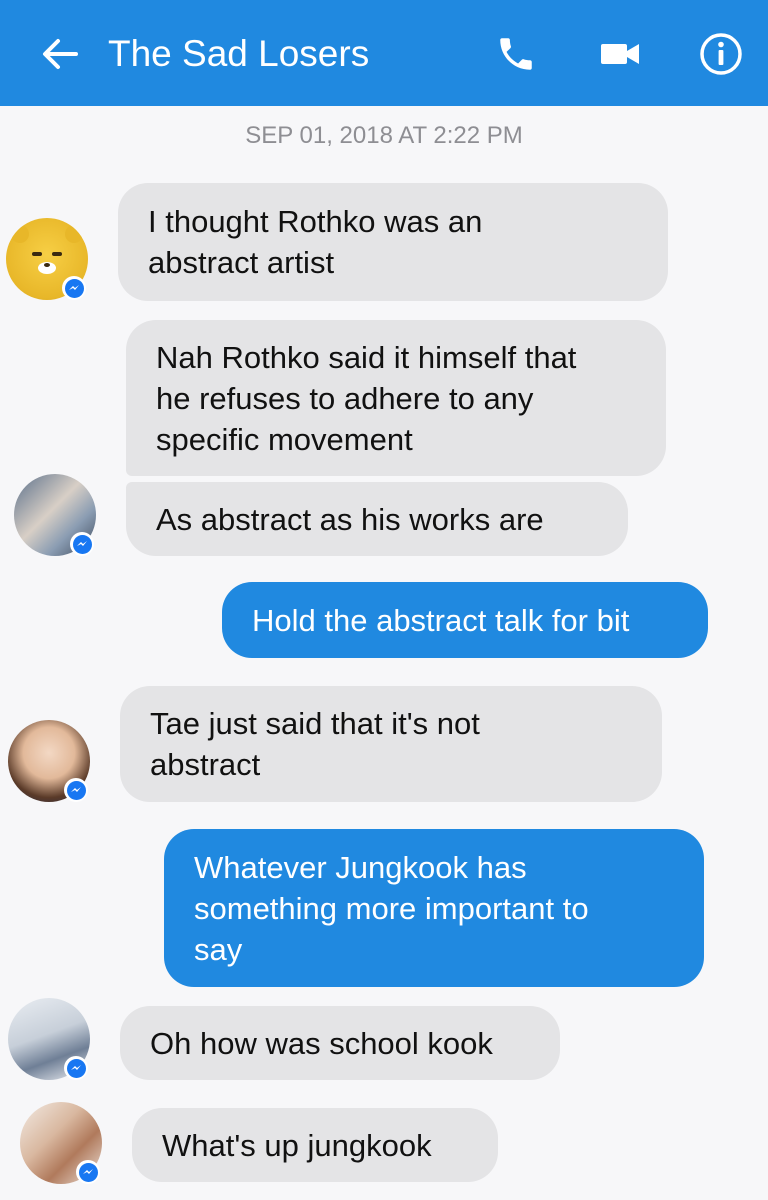 The width and height of the screenshot is (768, 1200). What do you see at coordinates (384, 135) in the screenshot?
I see `conversation-timestamp: SEP 01, 2018 AT 2:22 PM` at bounding box center [384, 135].